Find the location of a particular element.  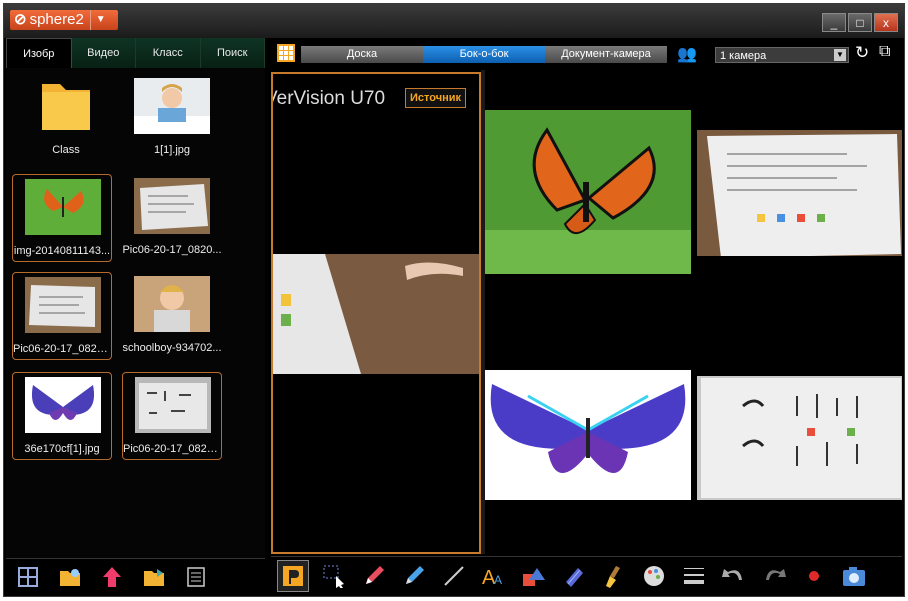

list-item: 1[1].jpg is located at coordinates (172, 118).